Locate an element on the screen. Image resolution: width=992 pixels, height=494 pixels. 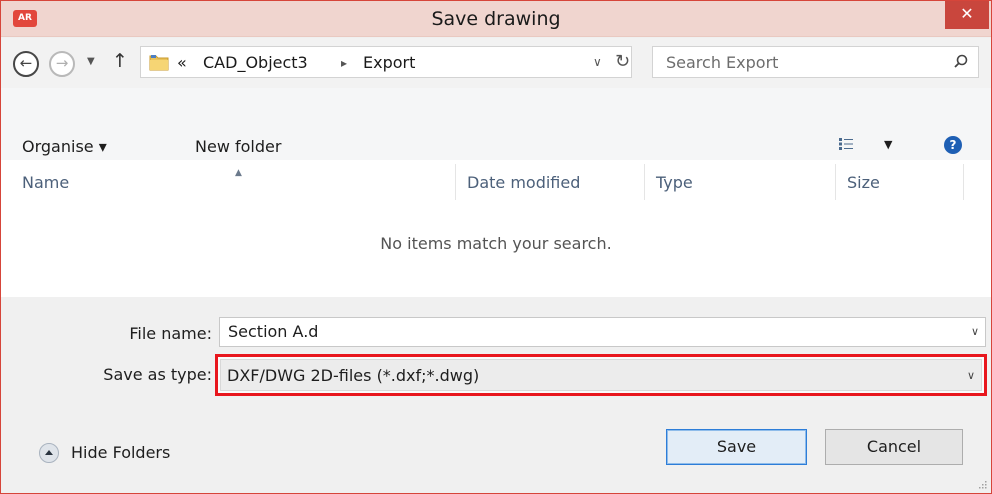
address-bar: « CAD_Object3 ▸ Export ∨ ↻ is located at coordinates (386, 62).